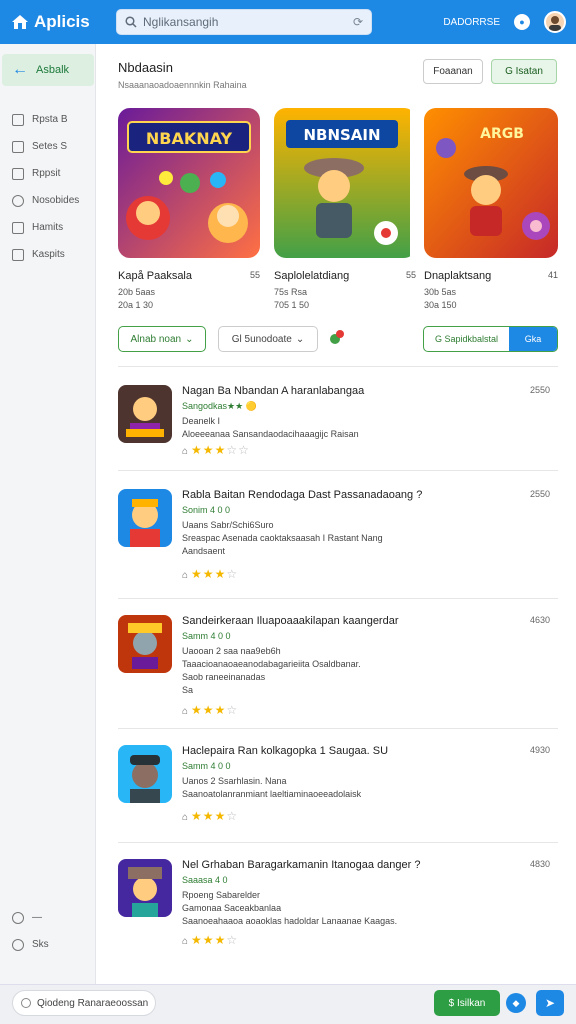 Image resolution: width=576 pixels, height=1024 pixels. What do you see at coordinates (206, 766) in the screenshot?
I see `item-meta: Samm 4 0 0` at bounding box center [206, 766].